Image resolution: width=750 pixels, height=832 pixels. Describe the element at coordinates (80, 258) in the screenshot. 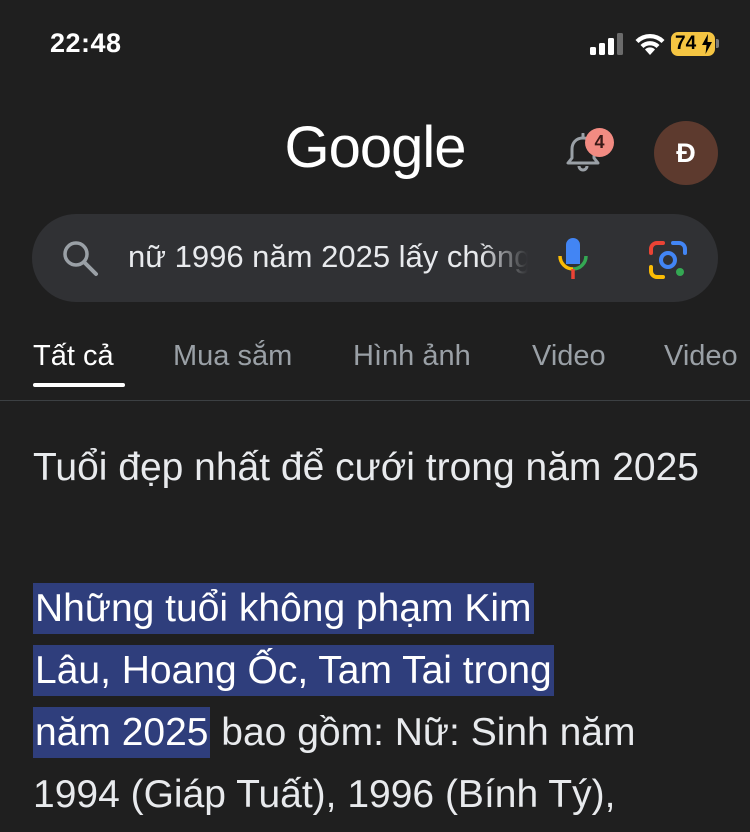

I see `search-icon` at that location.